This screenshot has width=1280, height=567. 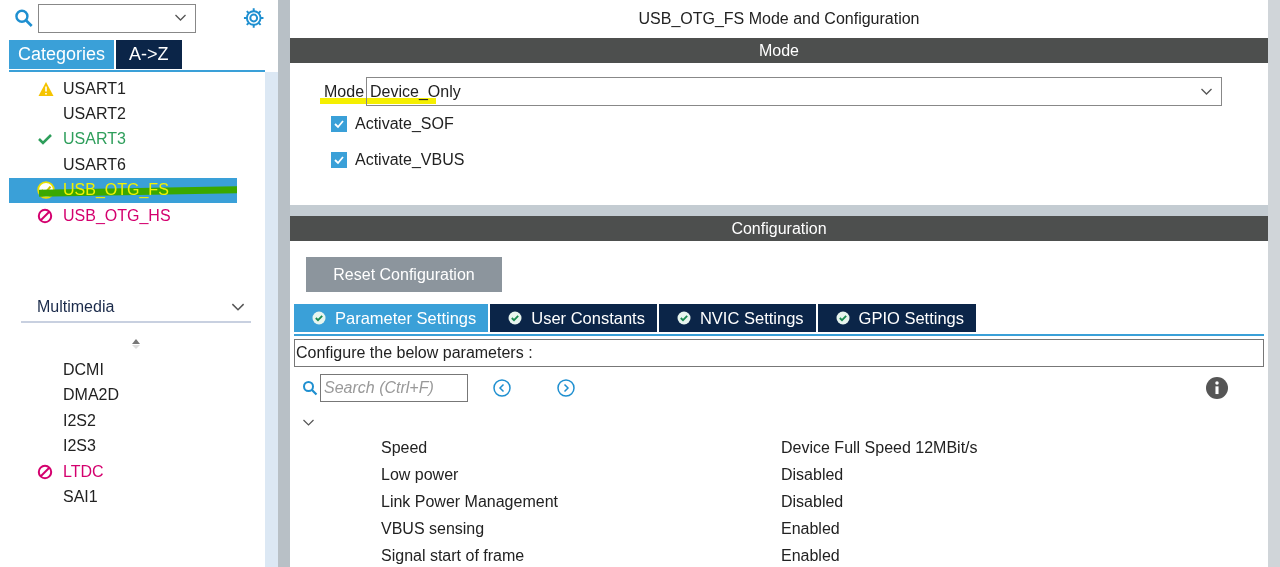 What do you see at coordinates (404, 124) in the screenshot?
I see `checkbox-label: Activate_SOF` at bounding box center [404, 124].